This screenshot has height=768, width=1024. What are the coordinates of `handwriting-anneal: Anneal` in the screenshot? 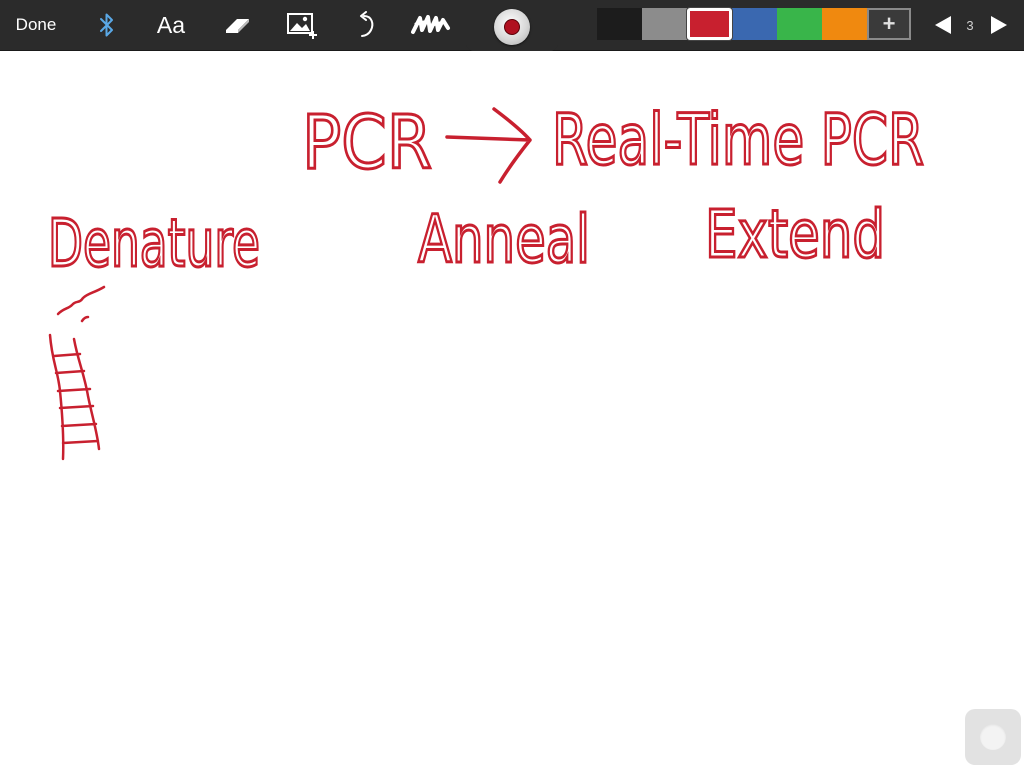 It's located at (504, 239).